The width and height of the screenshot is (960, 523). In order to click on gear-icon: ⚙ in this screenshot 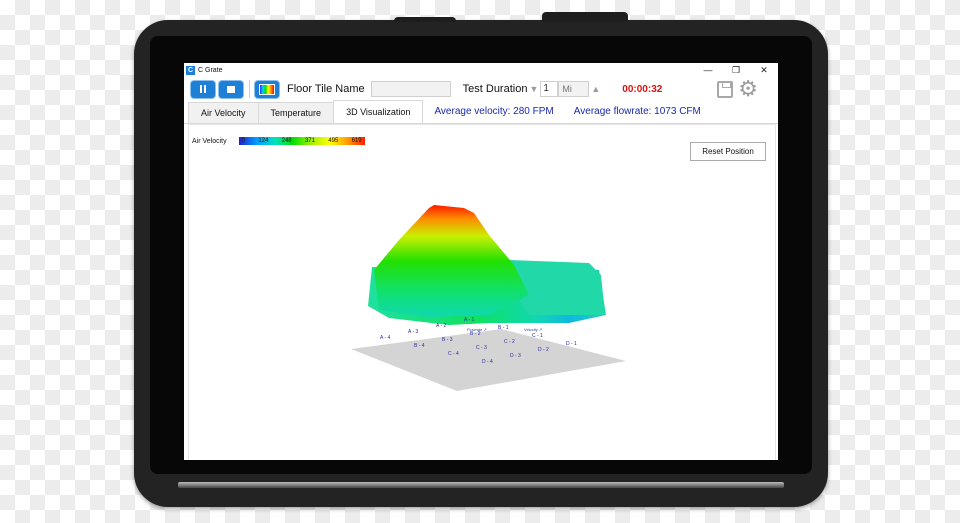, I will do `click(748, 89)`.